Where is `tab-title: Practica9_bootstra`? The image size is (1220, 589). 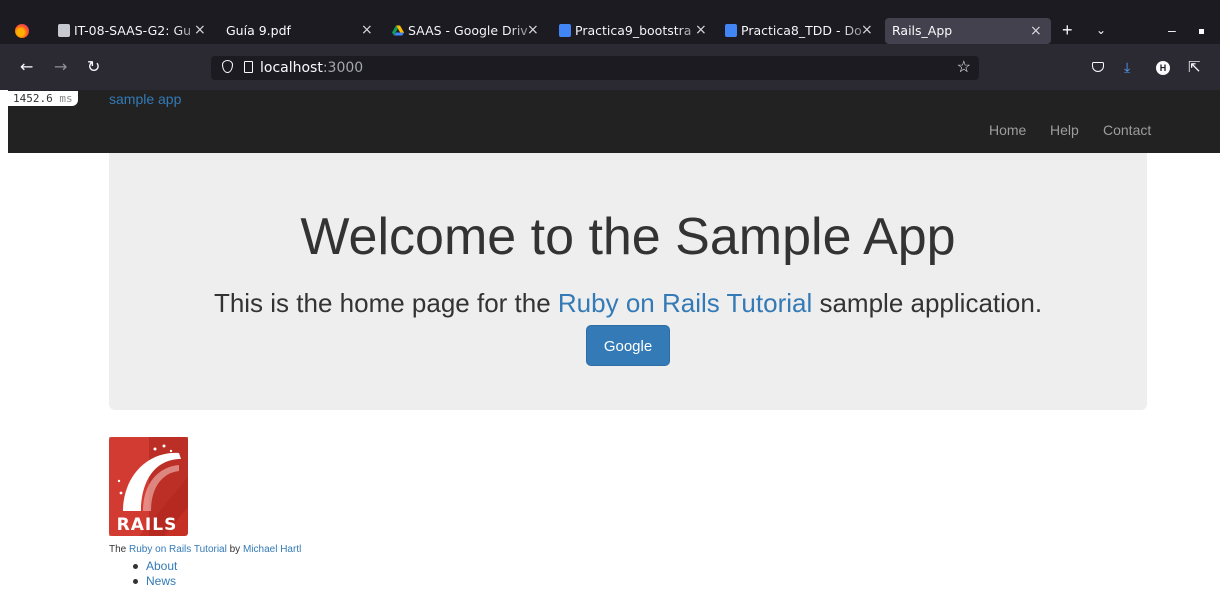 tab-title: Practica9_bootstra is located at coordinates (637, 30).